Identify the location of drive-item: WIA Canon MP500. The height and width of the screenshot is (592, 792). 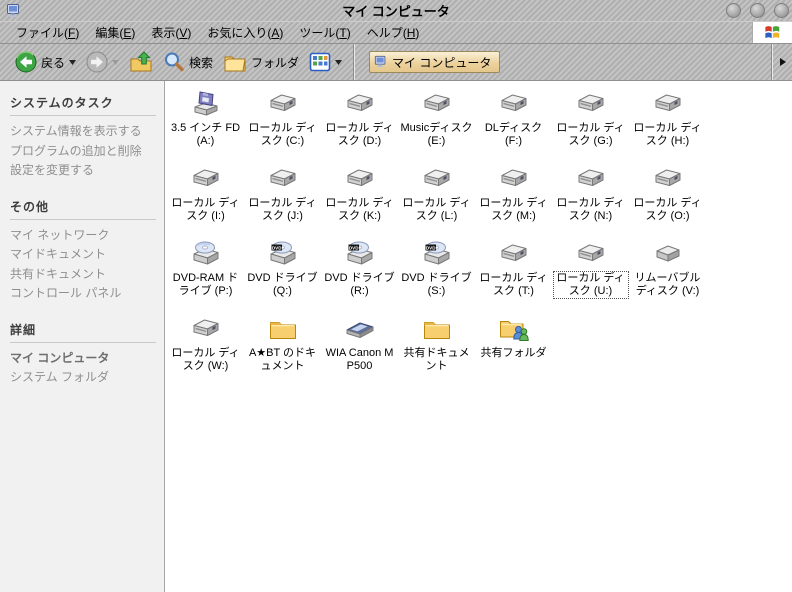
(359, 348).